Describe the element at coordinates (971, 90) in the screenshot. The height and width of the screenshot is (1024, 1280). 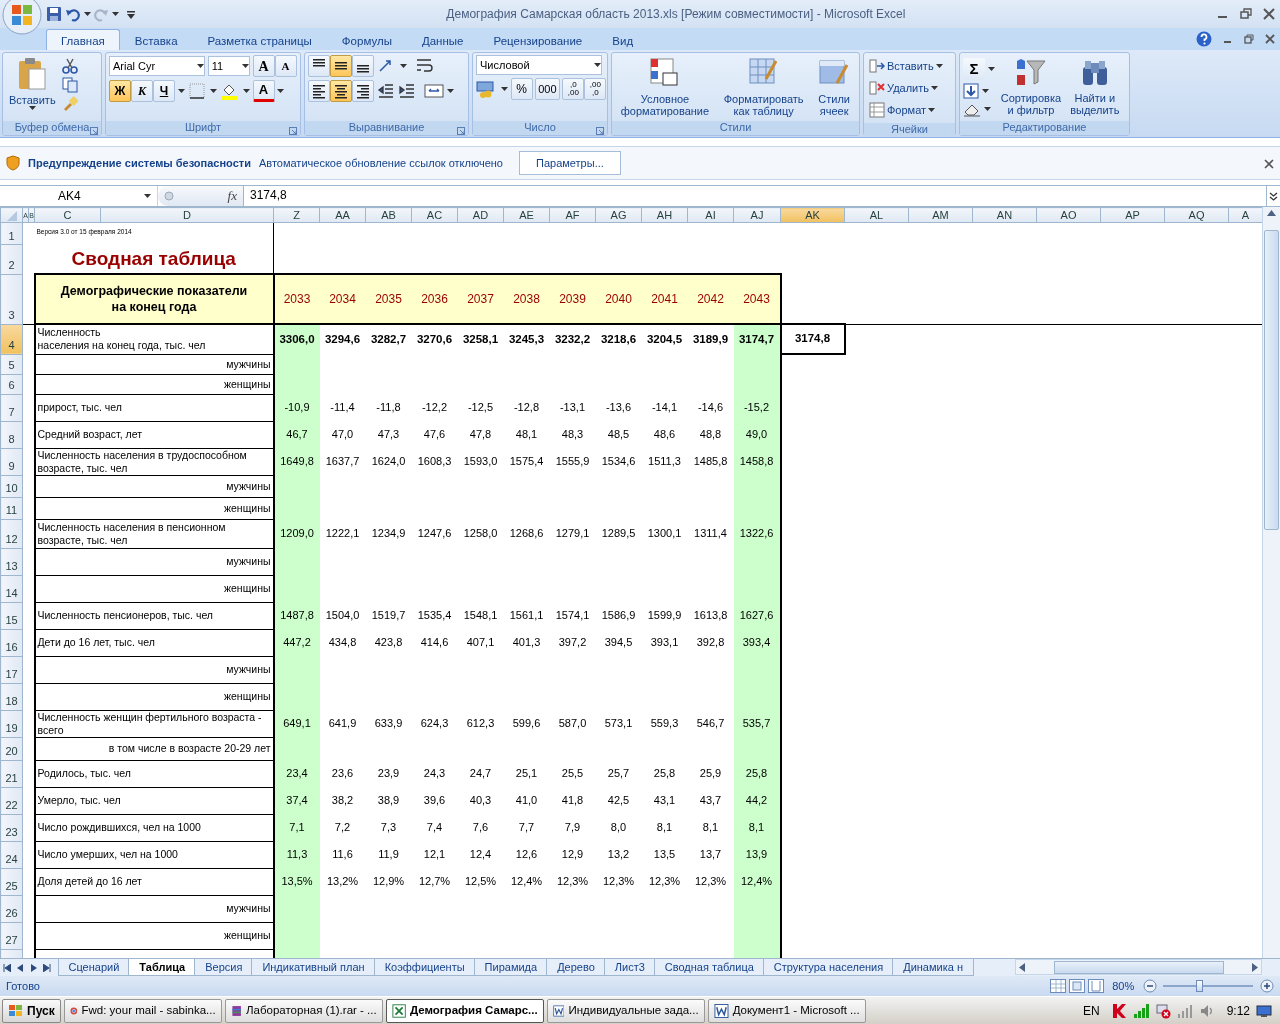
I see `fill-down-icon` at that location.